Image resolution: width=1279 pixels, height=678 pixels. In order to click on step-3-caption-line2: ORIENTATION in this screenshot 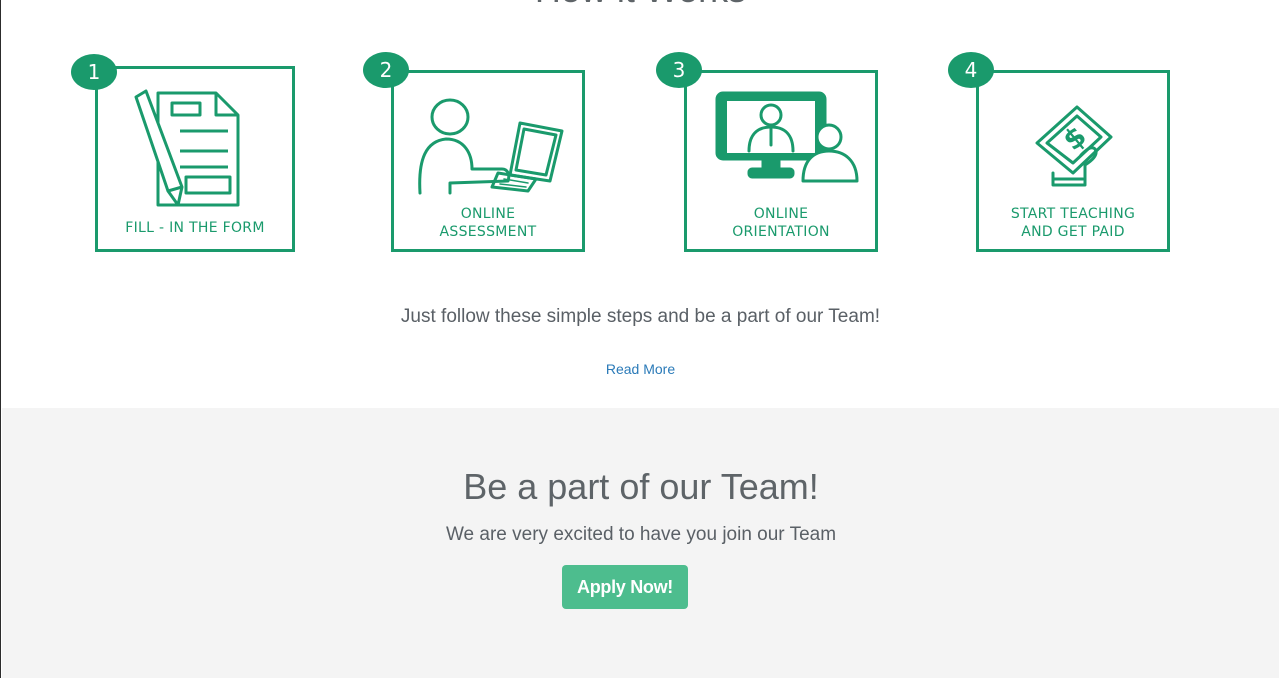, I will do `click(781, 232)`.